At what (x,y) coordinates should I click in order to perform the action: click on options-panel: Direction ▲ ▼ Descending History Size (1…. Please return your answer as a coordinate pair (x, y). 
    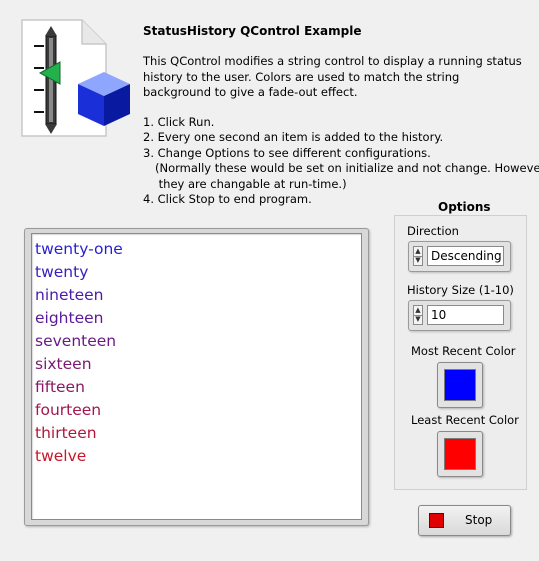
    Looking at the image, I should click on (460, 352).